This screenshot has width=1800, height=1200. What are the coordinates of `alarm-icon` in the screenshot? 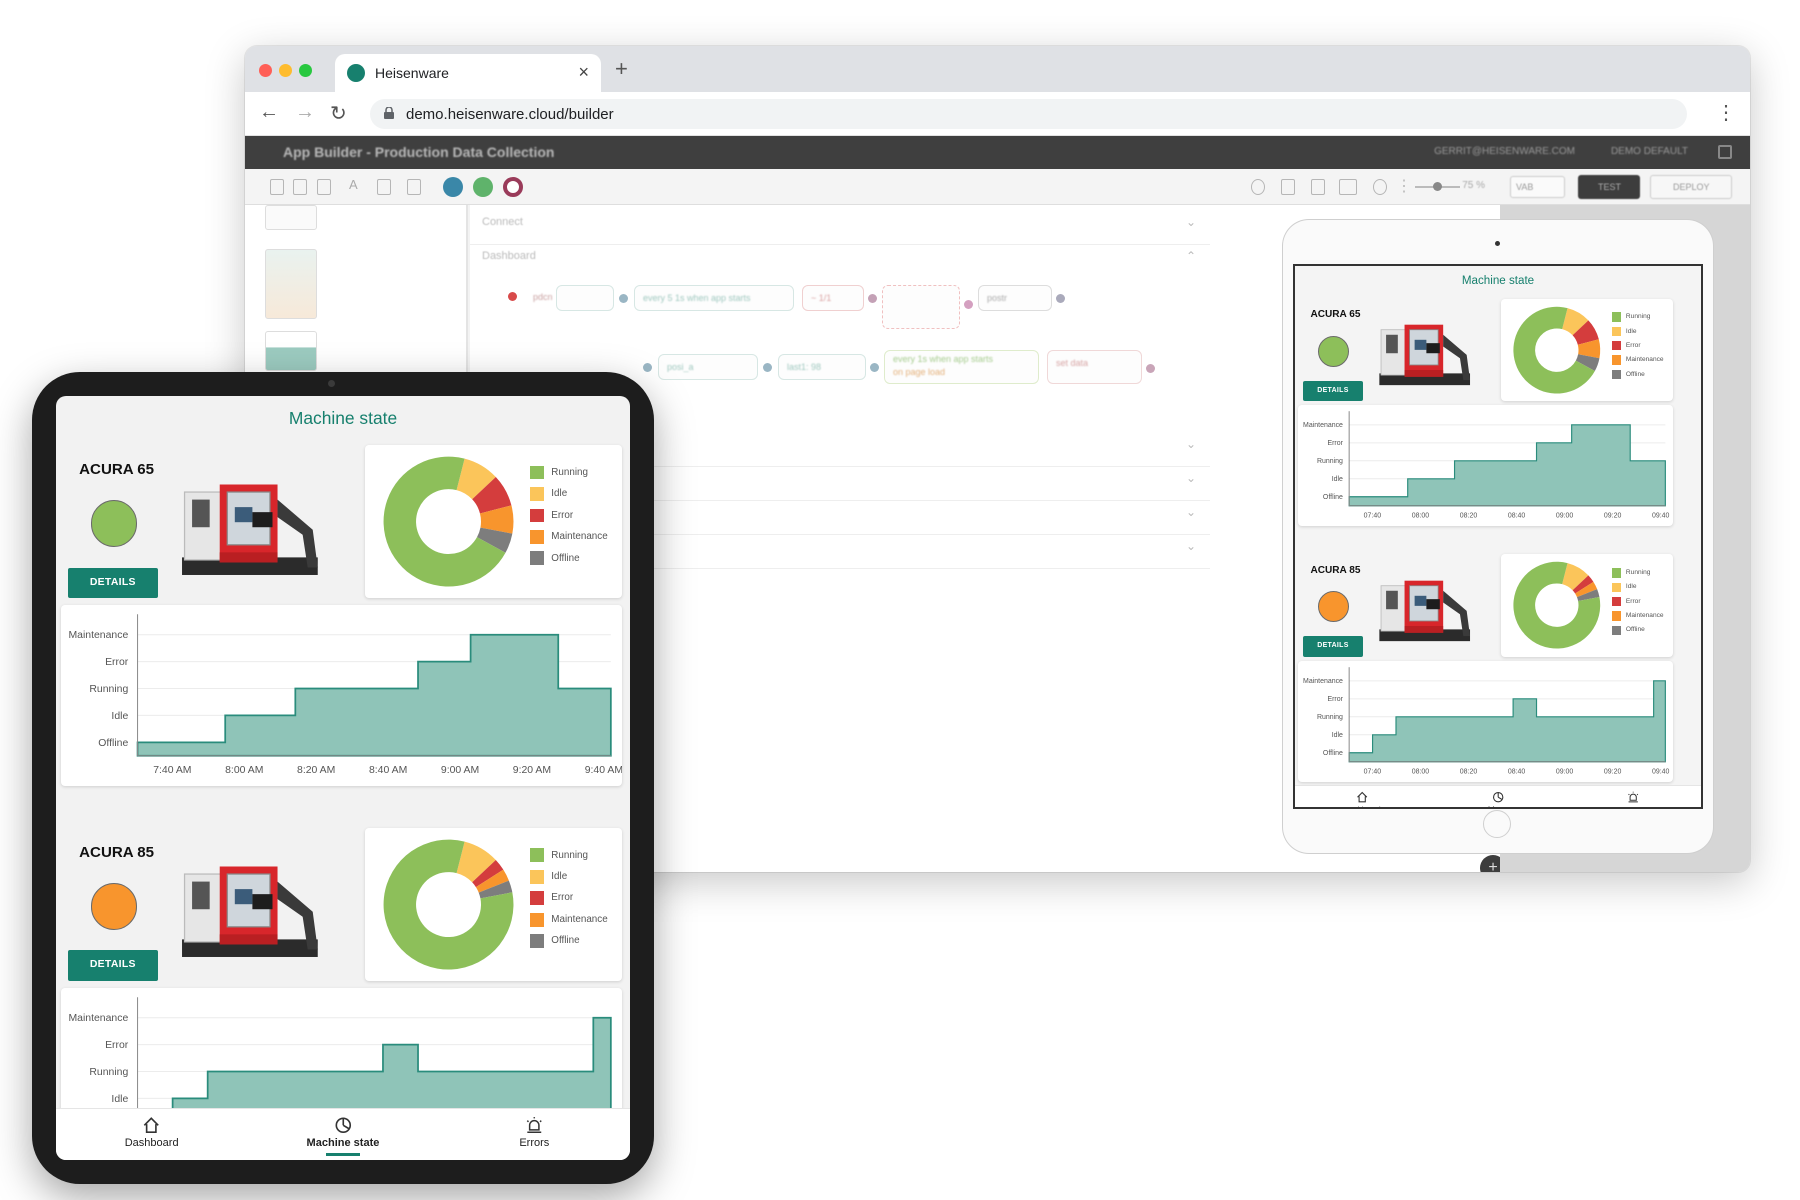 It's located at (1633, 796).